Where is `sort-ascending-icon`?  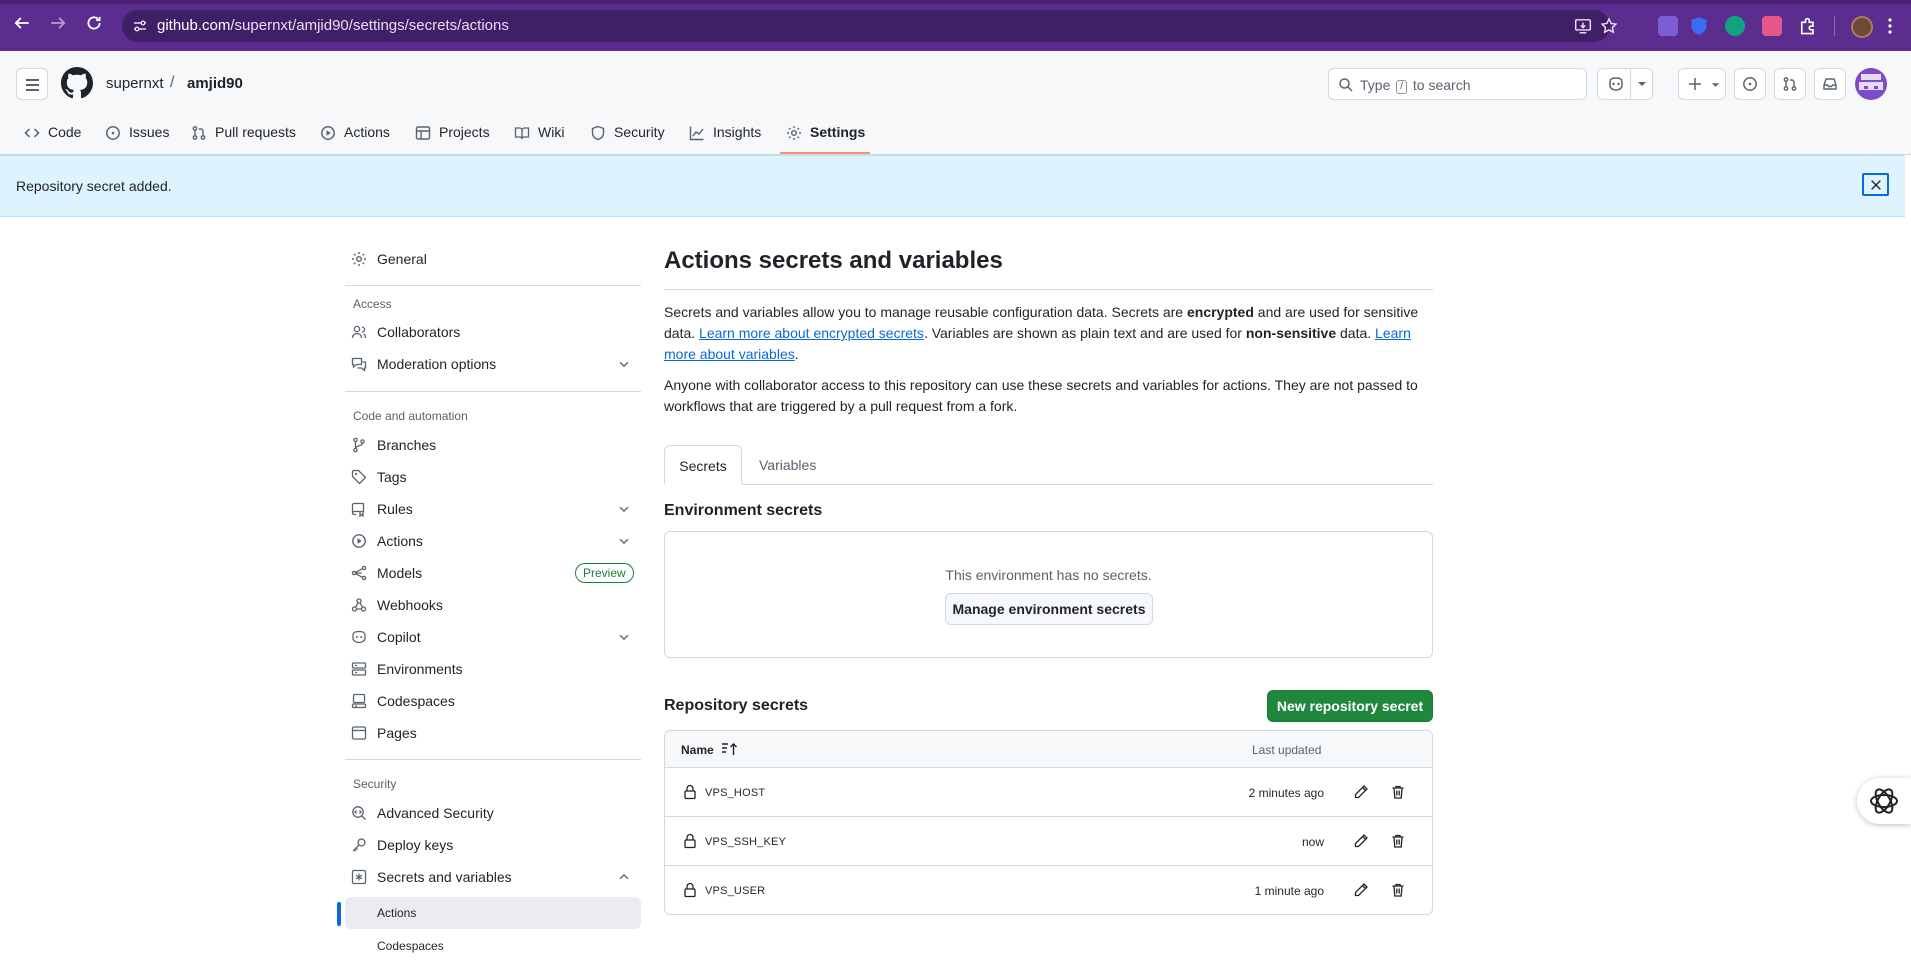 sort-ascending-icon is located at coordinates (730, 749).